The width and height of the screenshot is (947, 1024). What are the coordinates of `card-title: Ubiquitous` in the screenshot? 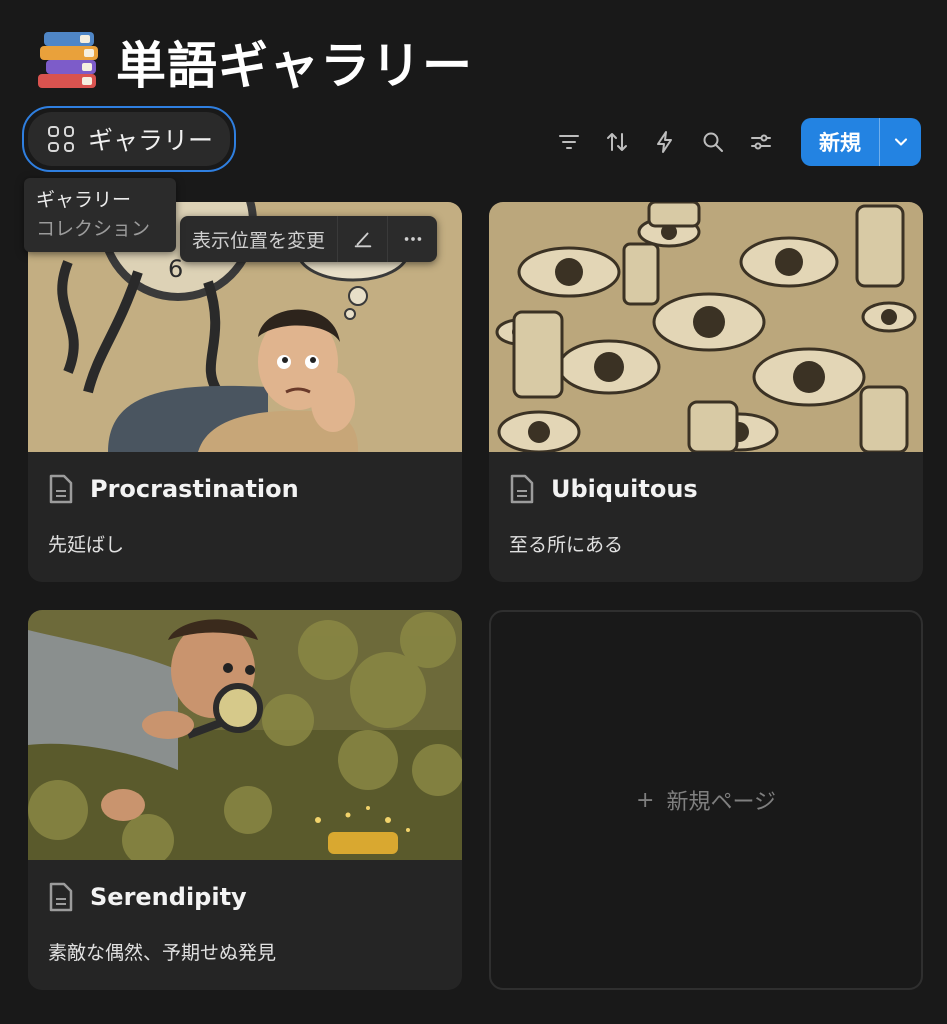 It's located at (624, 489).